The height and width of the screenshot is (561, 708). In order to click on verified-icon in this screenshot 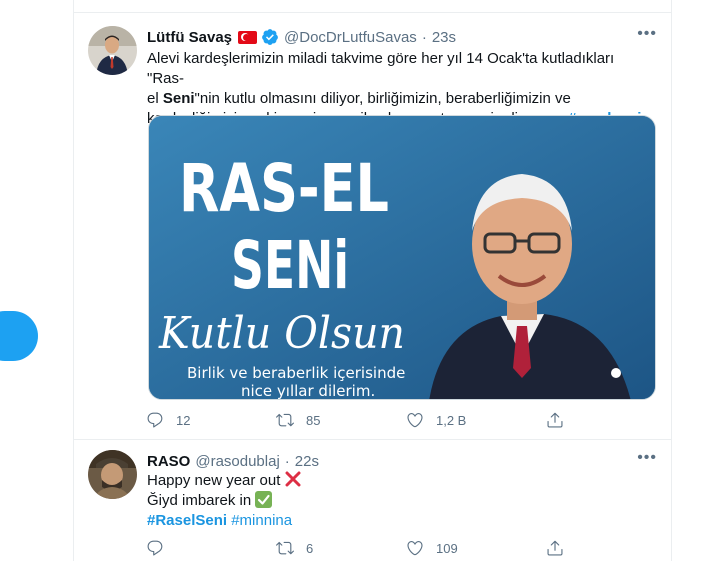, I will do `click(270, 37)`.